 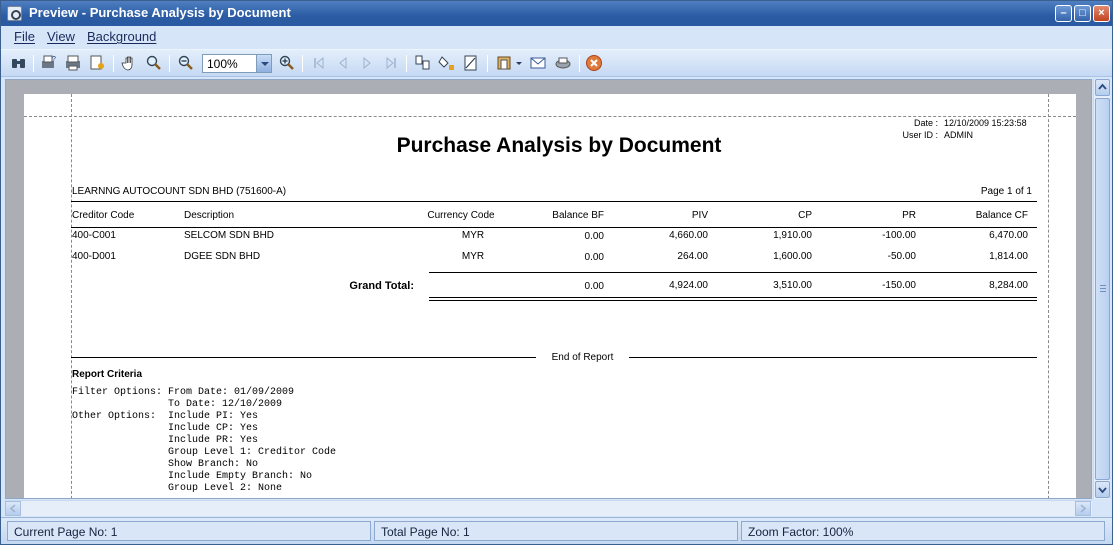 I want to click on table-row-1-balance-cf: 6,470.00, so click(x=1008, y=235).